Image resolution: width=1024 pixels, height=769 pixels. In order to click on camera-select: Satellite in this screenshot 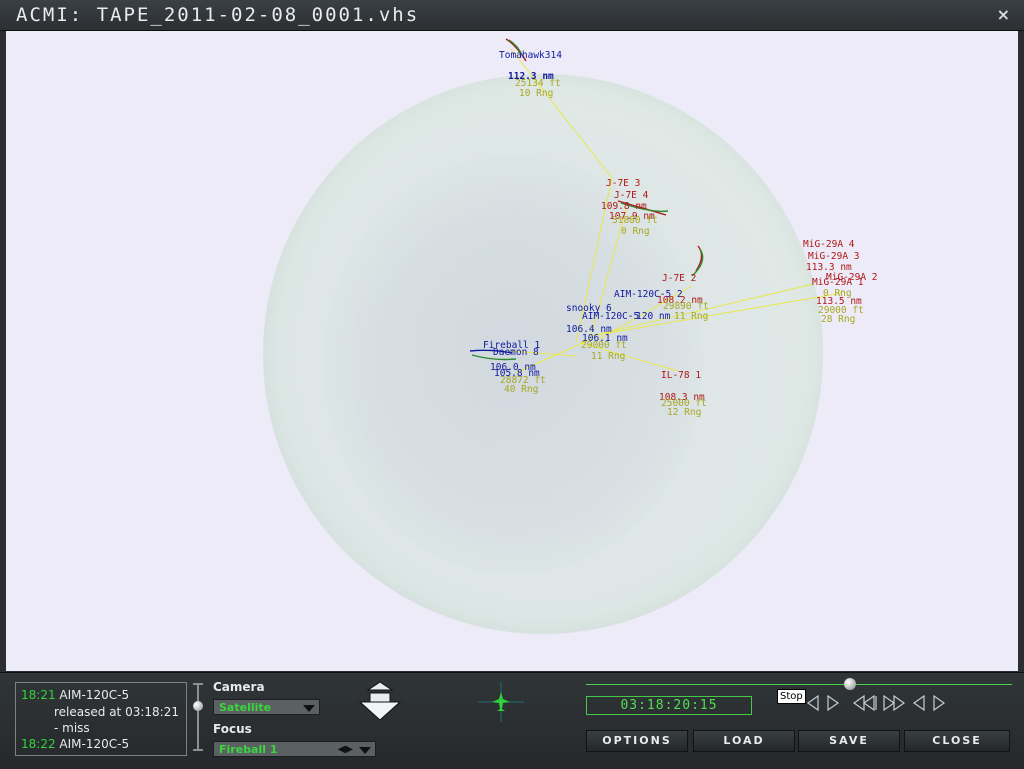, I will do `click(266, 707)`.